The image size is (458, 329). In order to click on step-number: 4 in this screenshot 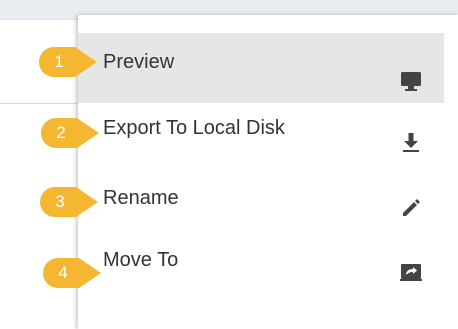, I will do `click(63, 272)`.